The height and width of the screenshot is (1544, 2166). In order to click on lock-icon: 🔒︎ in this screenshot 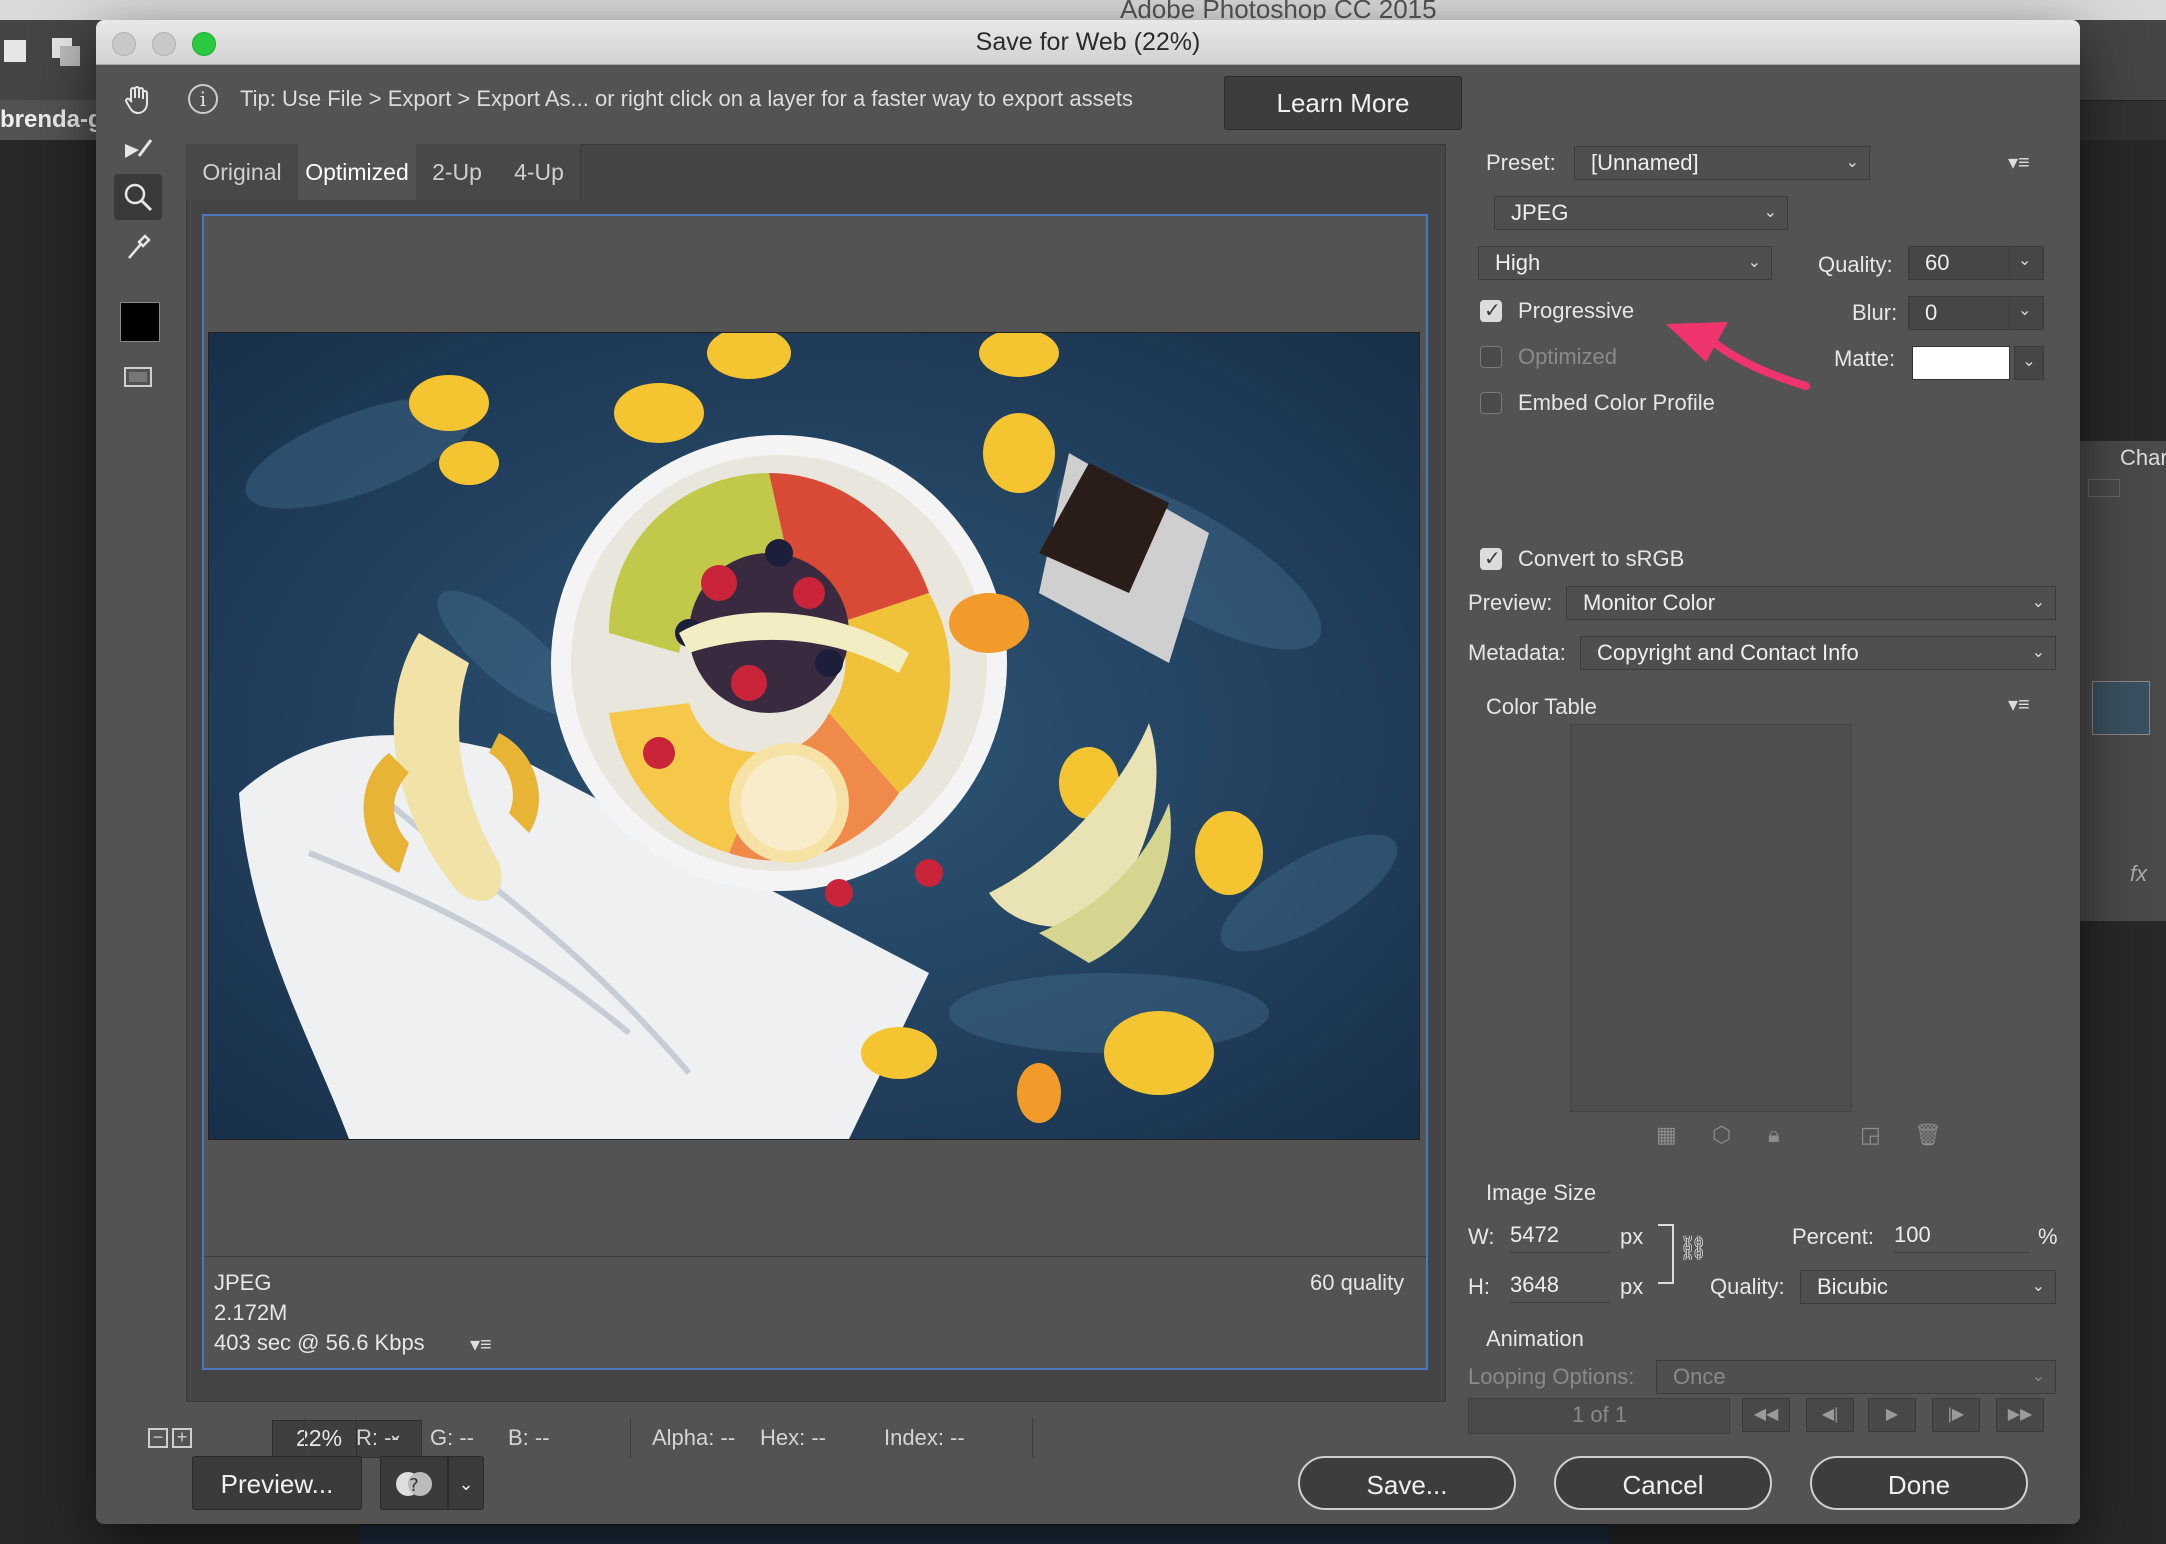, I will do `click(1774, 1135)`.